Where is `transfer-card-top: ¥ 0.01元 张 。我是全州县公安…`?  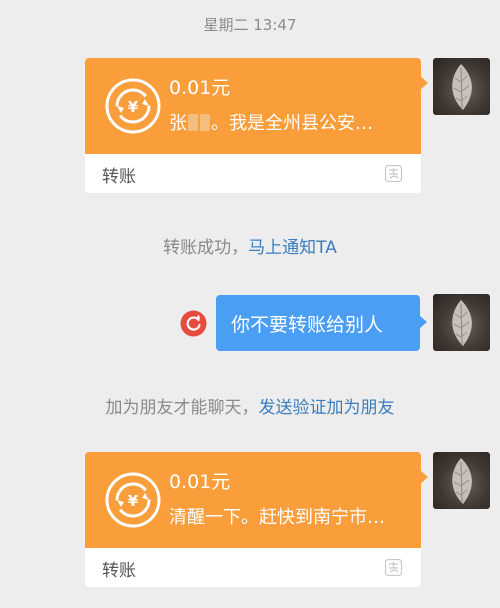
transfer-card-top: ¥ 0.01元 张 。我是全州县公安… is located at coordinates (256, 106).